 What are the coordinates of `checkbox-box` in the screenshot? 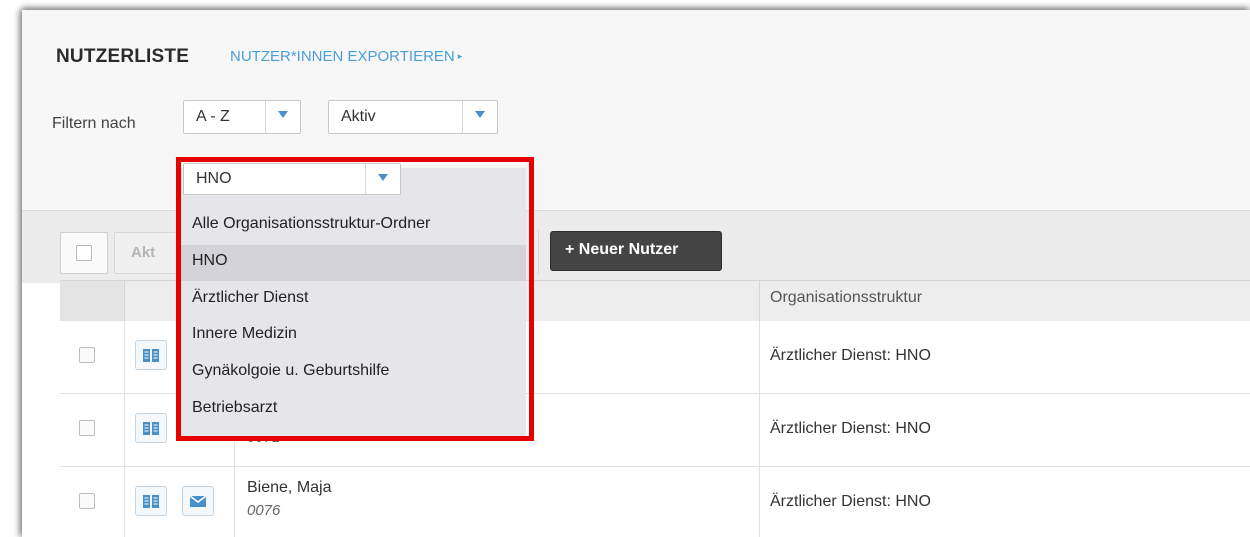 It's located at (84, 253).